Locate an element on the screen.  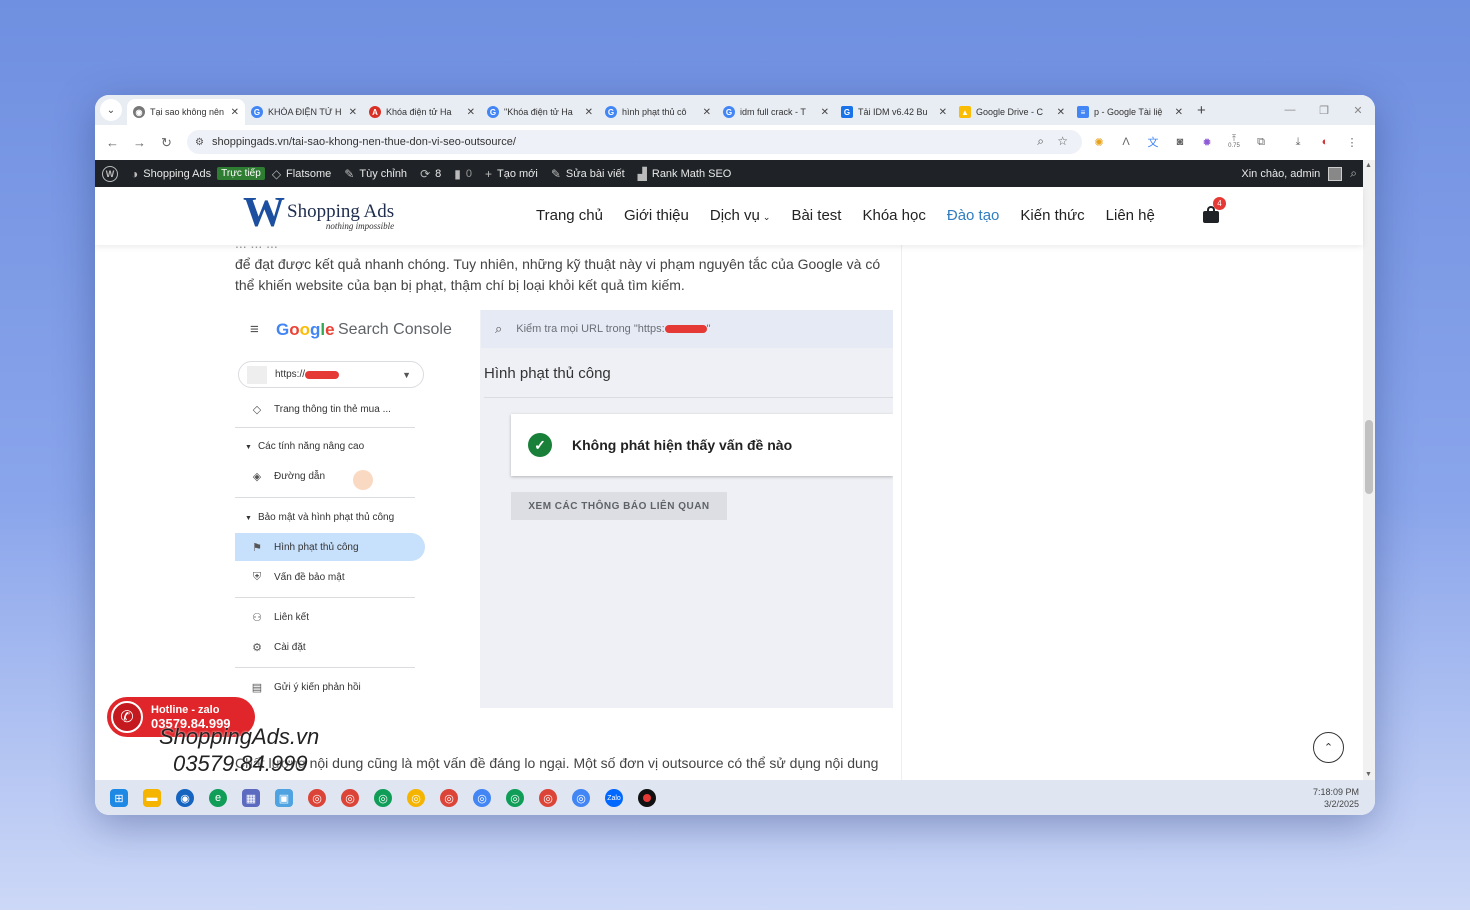
tab-3: G "Khóa điện tử Ha ✕ is located at coordinates (540, 112).